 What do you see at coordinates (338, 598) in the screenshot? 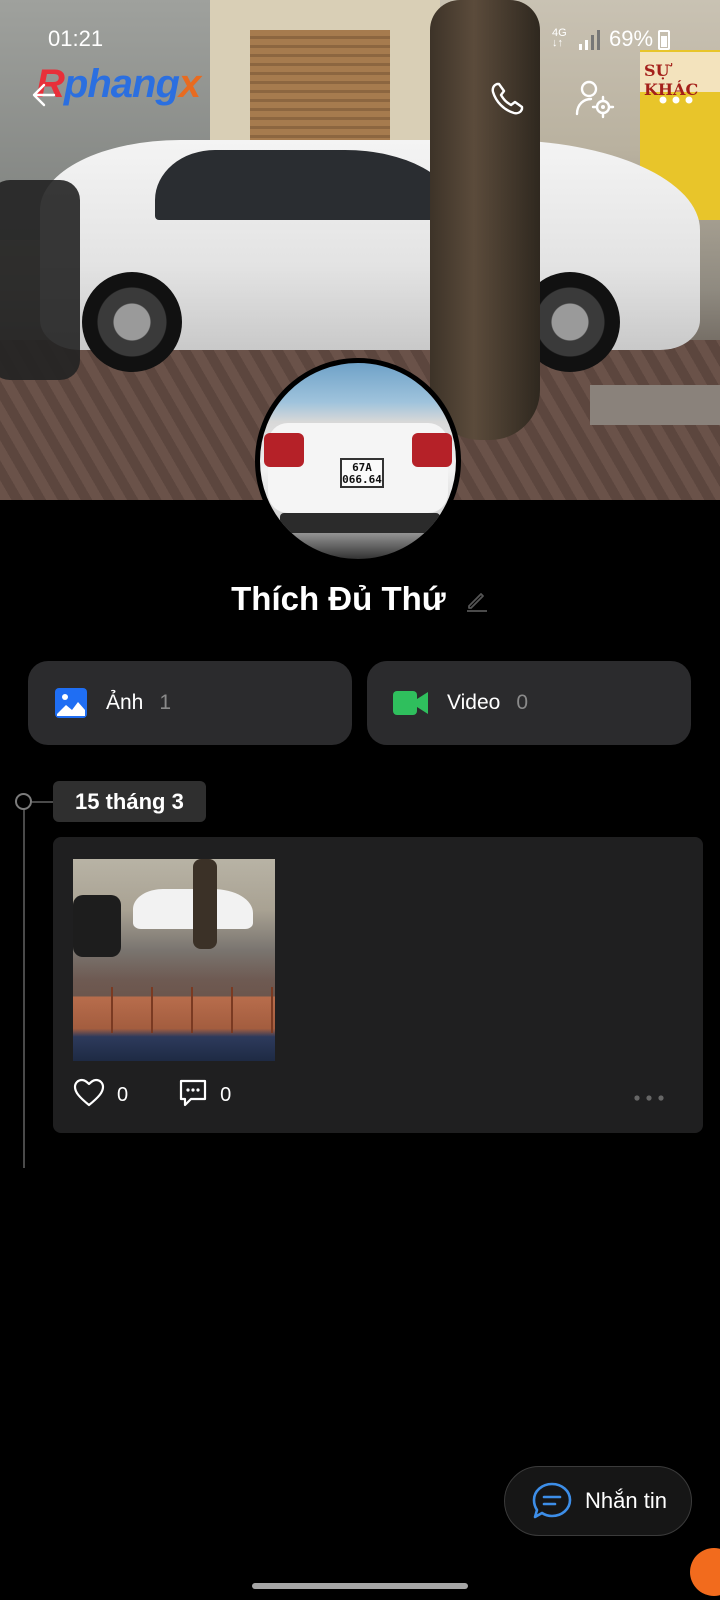
I see `profile-name: Thích Đủ Thứ` at bounding box center [338, 598].